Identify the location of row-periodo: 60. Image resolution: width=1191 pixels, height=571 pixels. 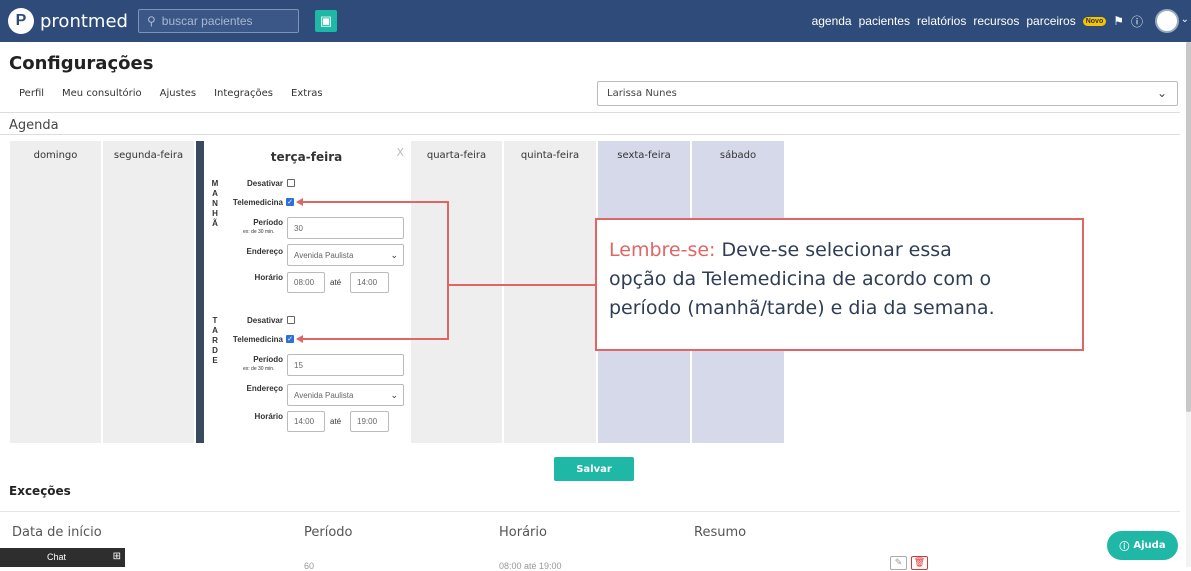
(309, 566).